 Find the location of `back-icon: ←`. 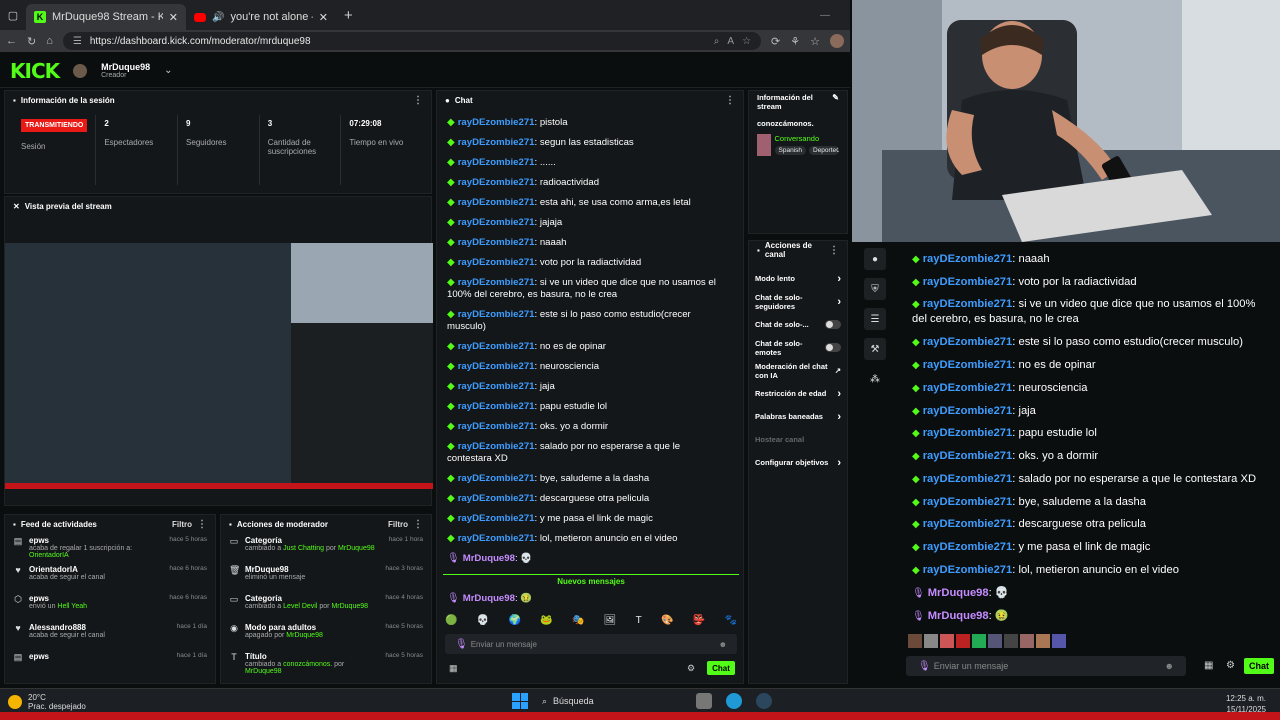

back-icon: ← is located at coordinates (11, 41).